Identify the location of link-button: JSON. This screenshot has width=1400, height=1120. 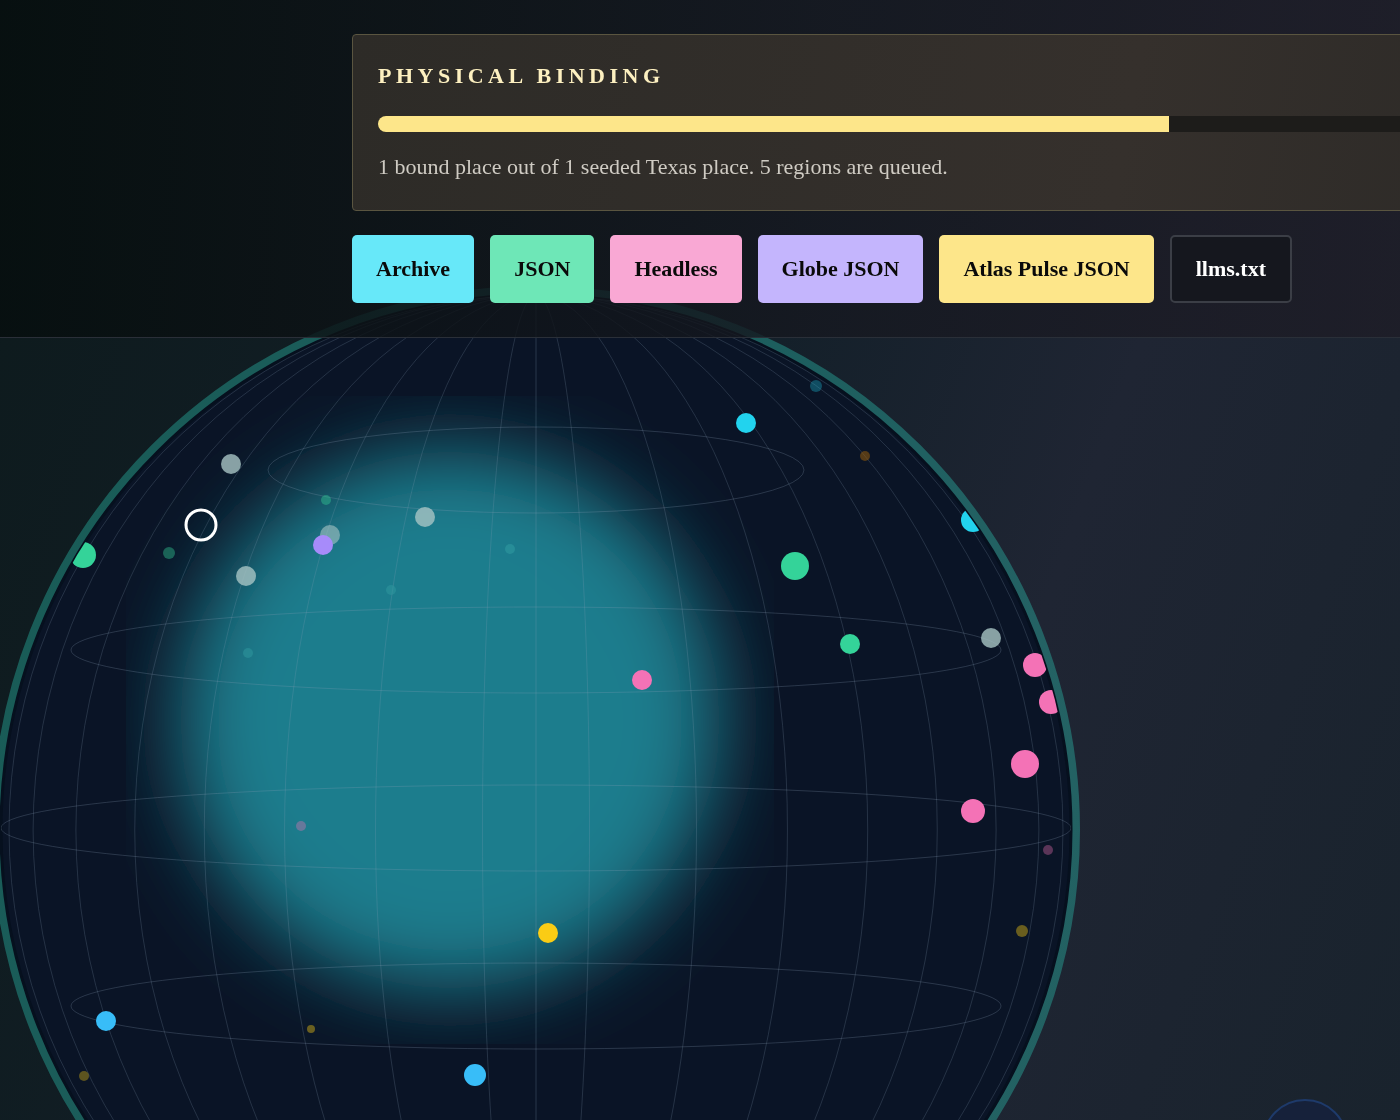
(542, 269).